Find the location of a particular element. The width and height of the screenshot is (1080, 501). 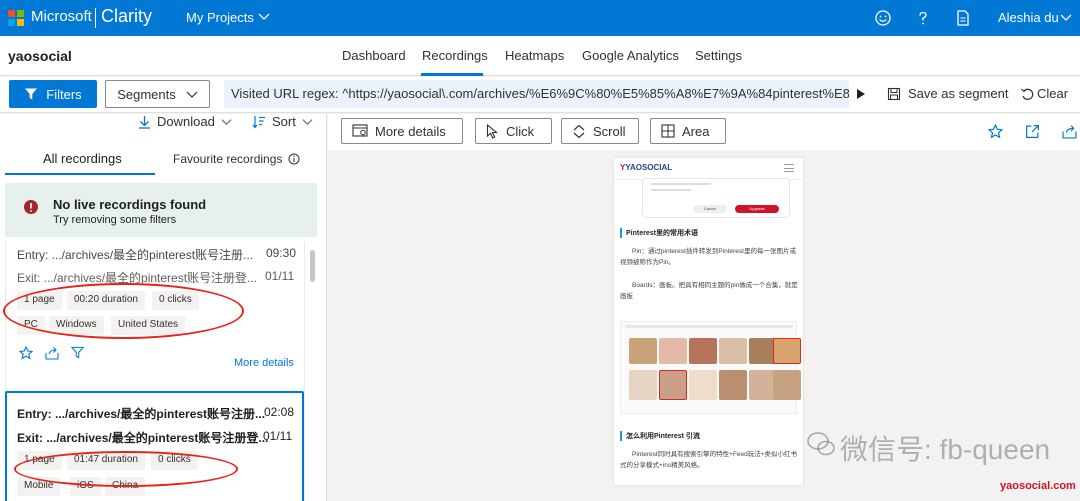

player-toolbar: More details Click Scroll Area is located at coordinates (704, 132).